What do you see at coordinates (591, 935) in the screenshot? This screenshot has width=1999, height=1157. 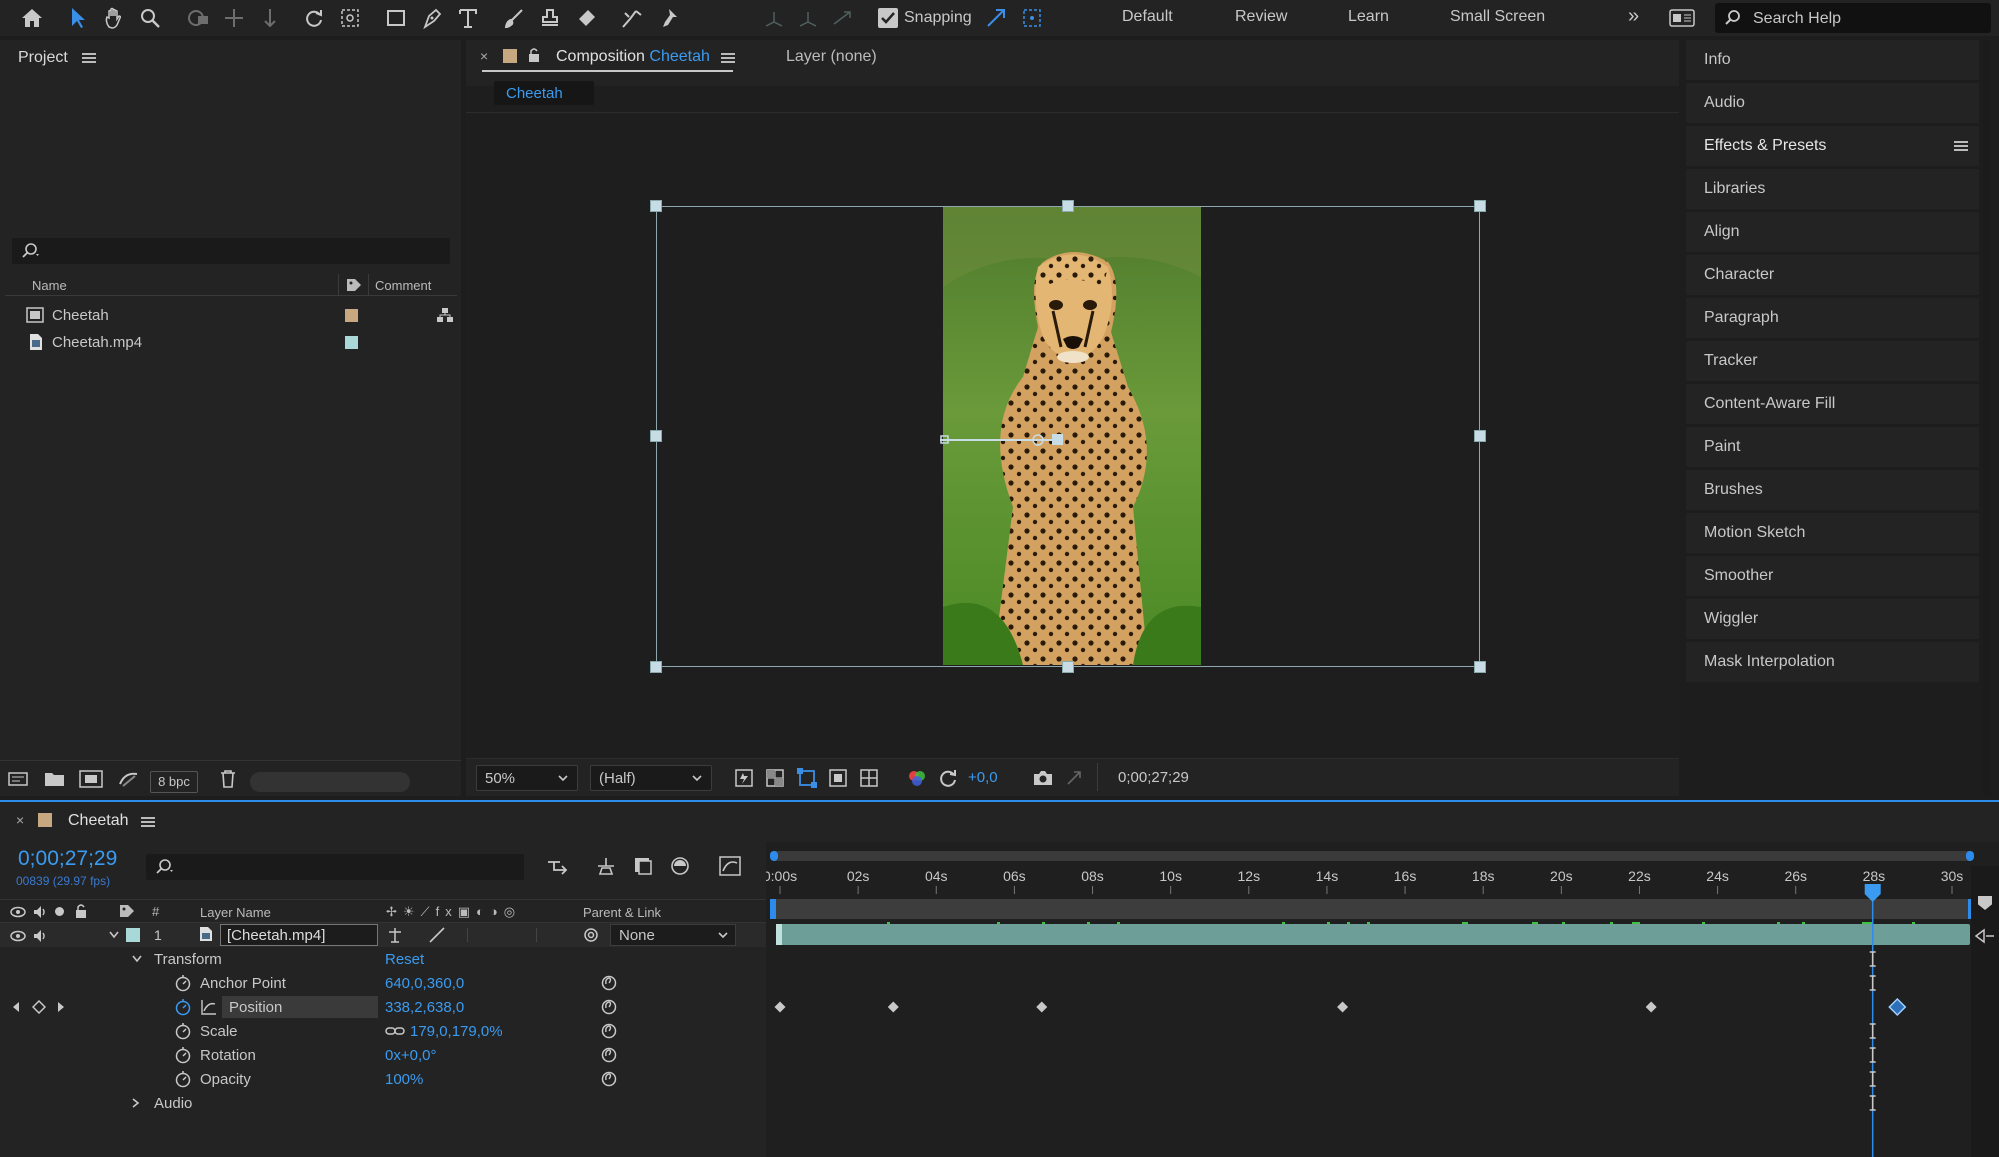 I see `pick-whip-icon` at bounding box center [591, 935].